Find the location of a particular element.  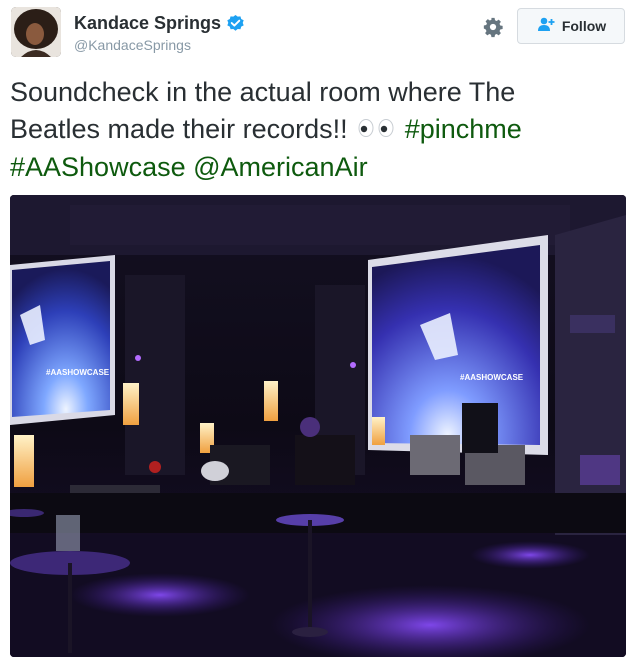

verified-badge-icon is located at coordinates (235, 23).